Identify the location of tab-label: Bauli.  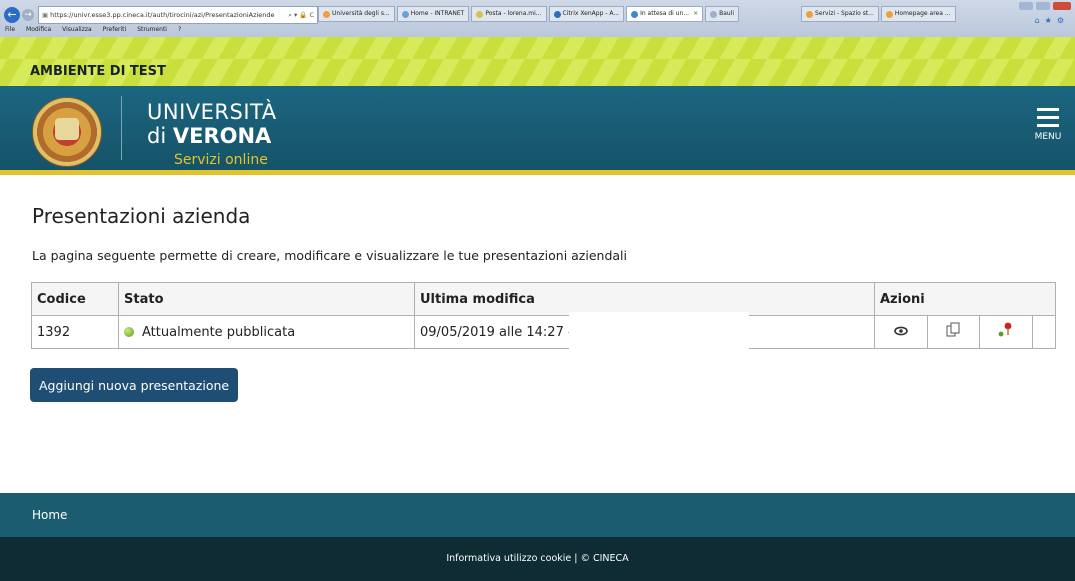
(727, 13).